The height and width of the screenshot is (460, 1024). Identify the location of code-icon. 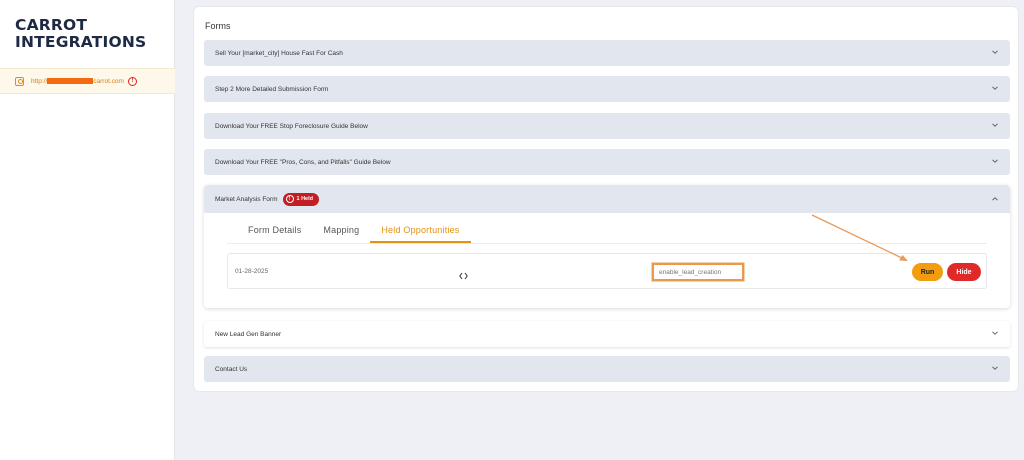
(463, 276).